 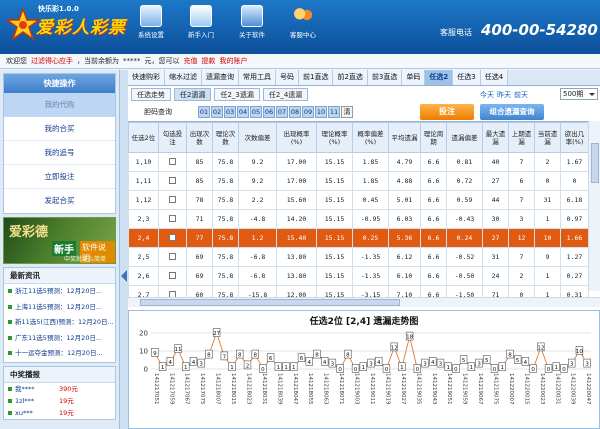 What do you see at coordinates (59, 153) in the screenshot?
I see `sidebar-item-my-chase: 我的追号` at bounding box center [59, 153].